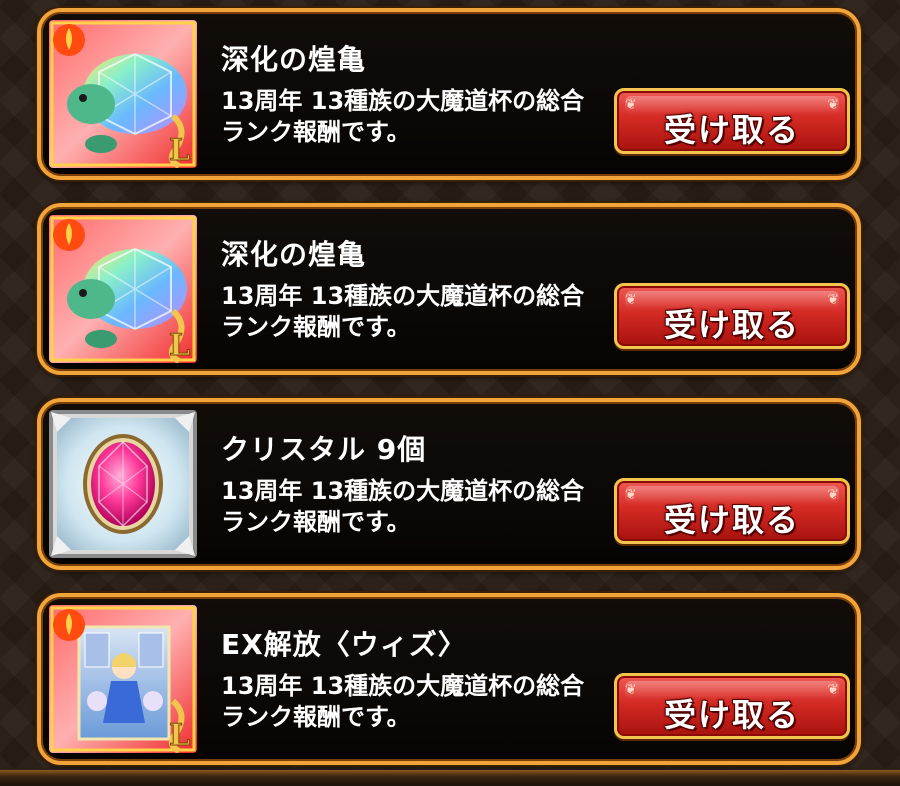  Describe the element at coordinates (123, 484) in the screenshot. I see `pink-crystal-icon` at that location.